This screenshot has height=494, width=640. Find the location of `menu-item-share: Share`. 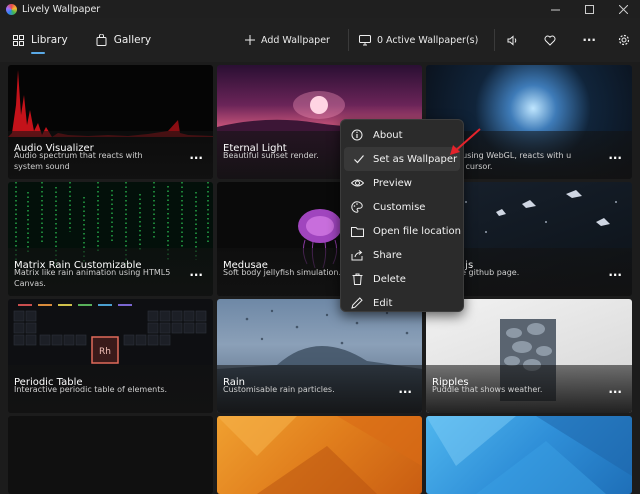

menu-item-share: Share is located at coordinates (402, 255).